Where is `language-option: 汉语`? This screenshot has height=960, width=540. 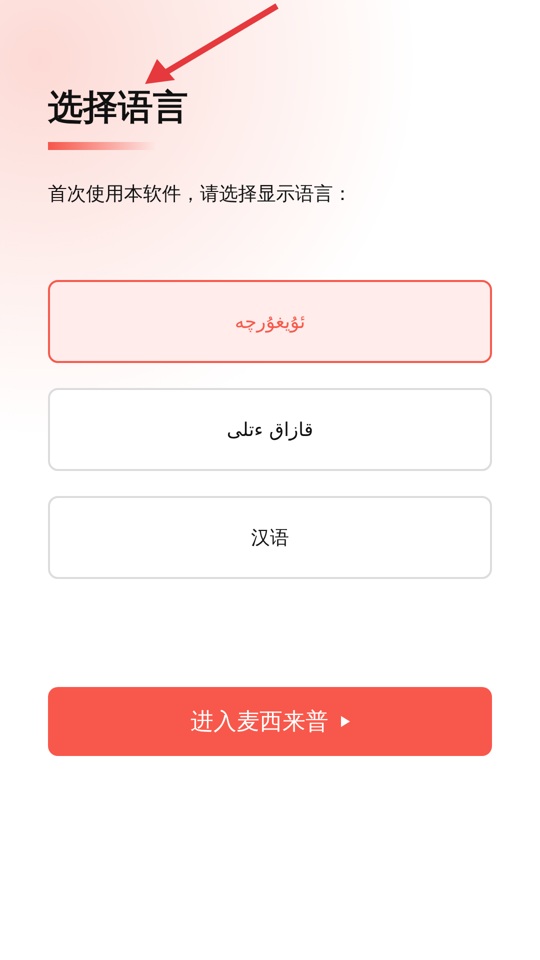
language-option: 汉语 is located at coordinates (270, 537).